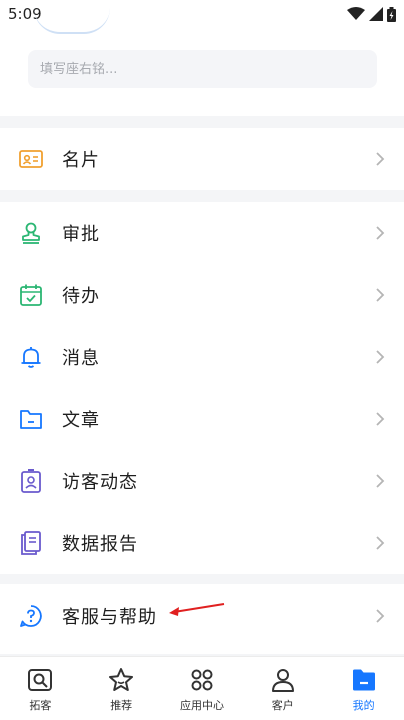 The image size is (404, 720). Describe the element at coordinates (31, 616) in the screenshot. I see `help-circle-icon` at that location.